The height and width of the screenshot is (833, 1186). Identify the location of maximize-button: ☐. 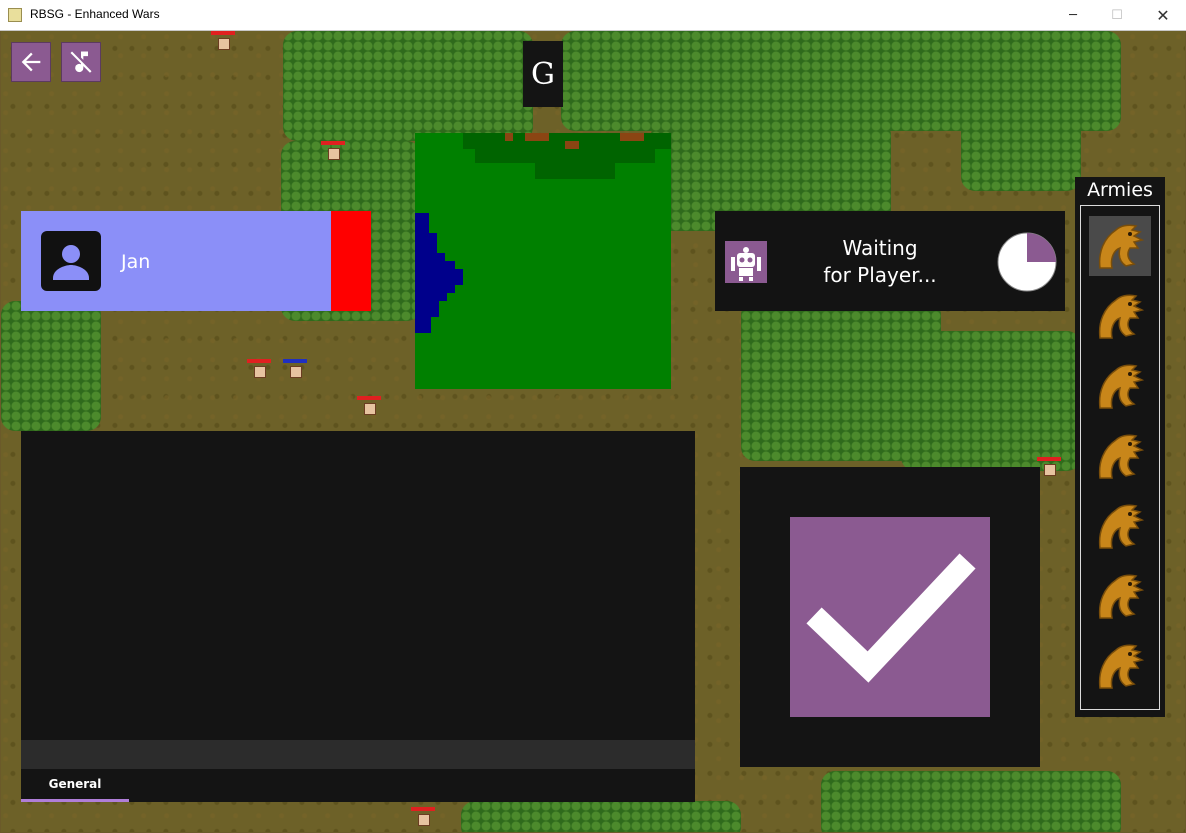
(1117, 15).